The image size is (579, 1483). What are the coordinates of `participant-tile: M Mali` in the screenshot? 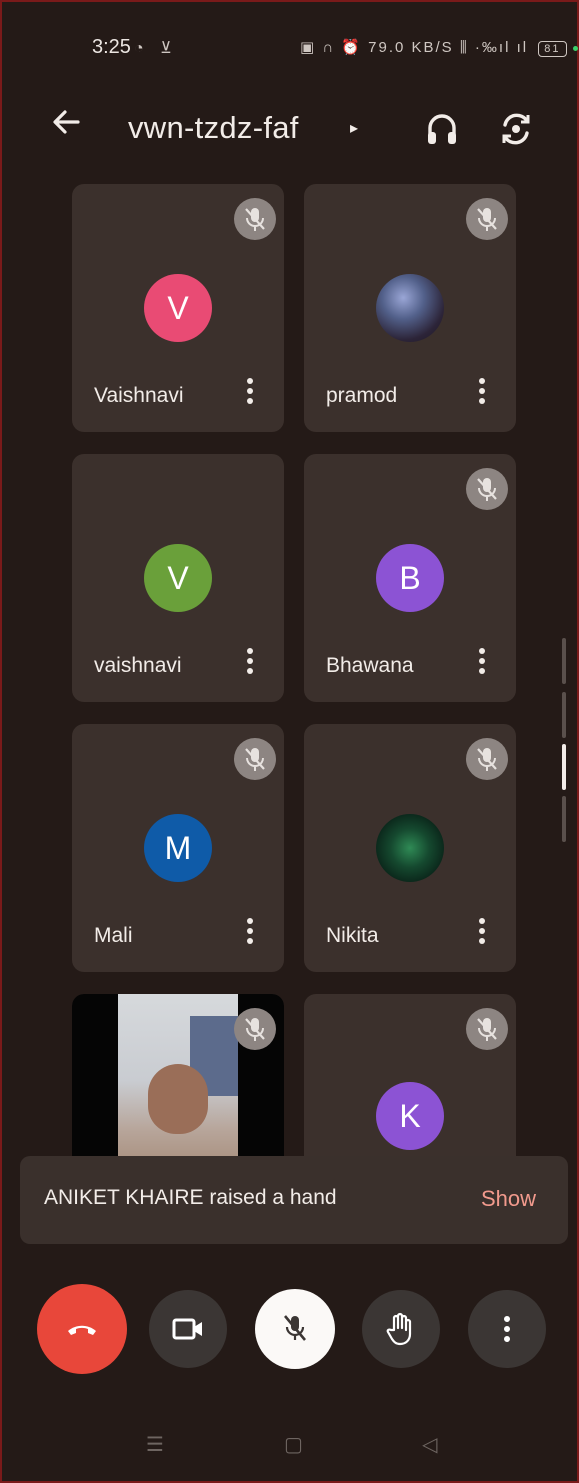 It's located at (178, 848).